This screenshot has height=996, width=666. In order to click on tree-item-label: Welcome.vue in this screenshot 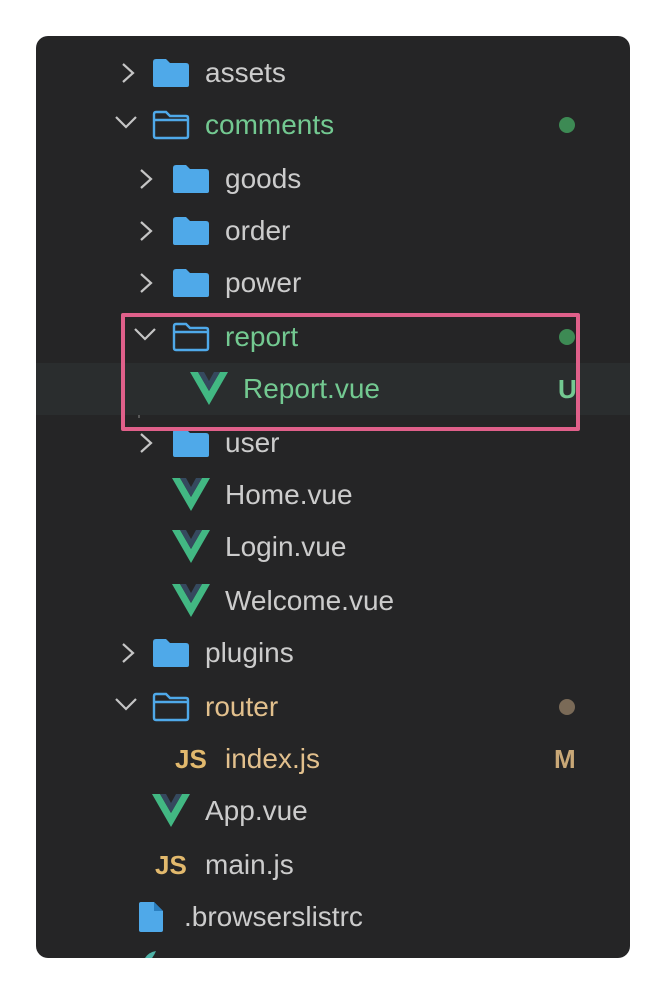, I will do `click(310, 600)`.